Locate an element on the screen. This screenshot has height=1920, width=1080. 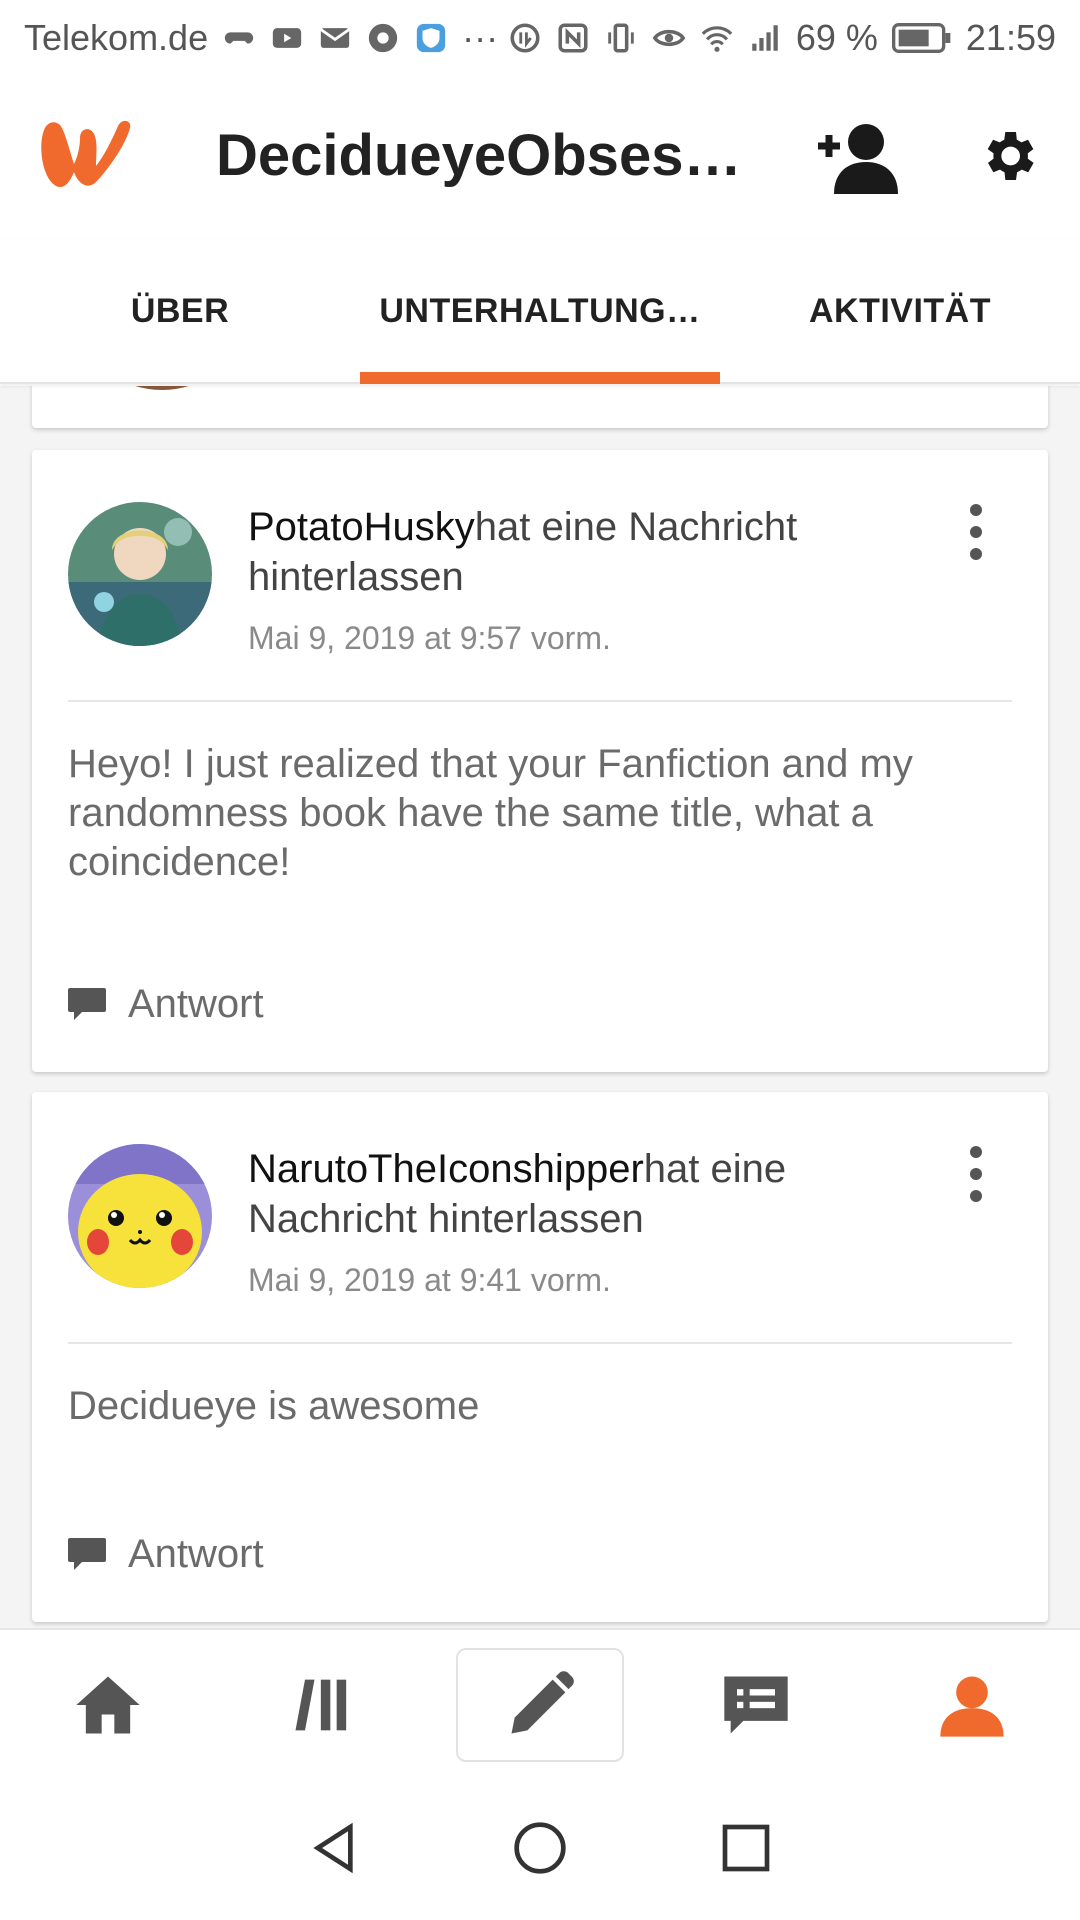
profile-tabs: ÜBER UNTERHALTUNG… AKTIVITÄT is located at coordinates (540, 312).